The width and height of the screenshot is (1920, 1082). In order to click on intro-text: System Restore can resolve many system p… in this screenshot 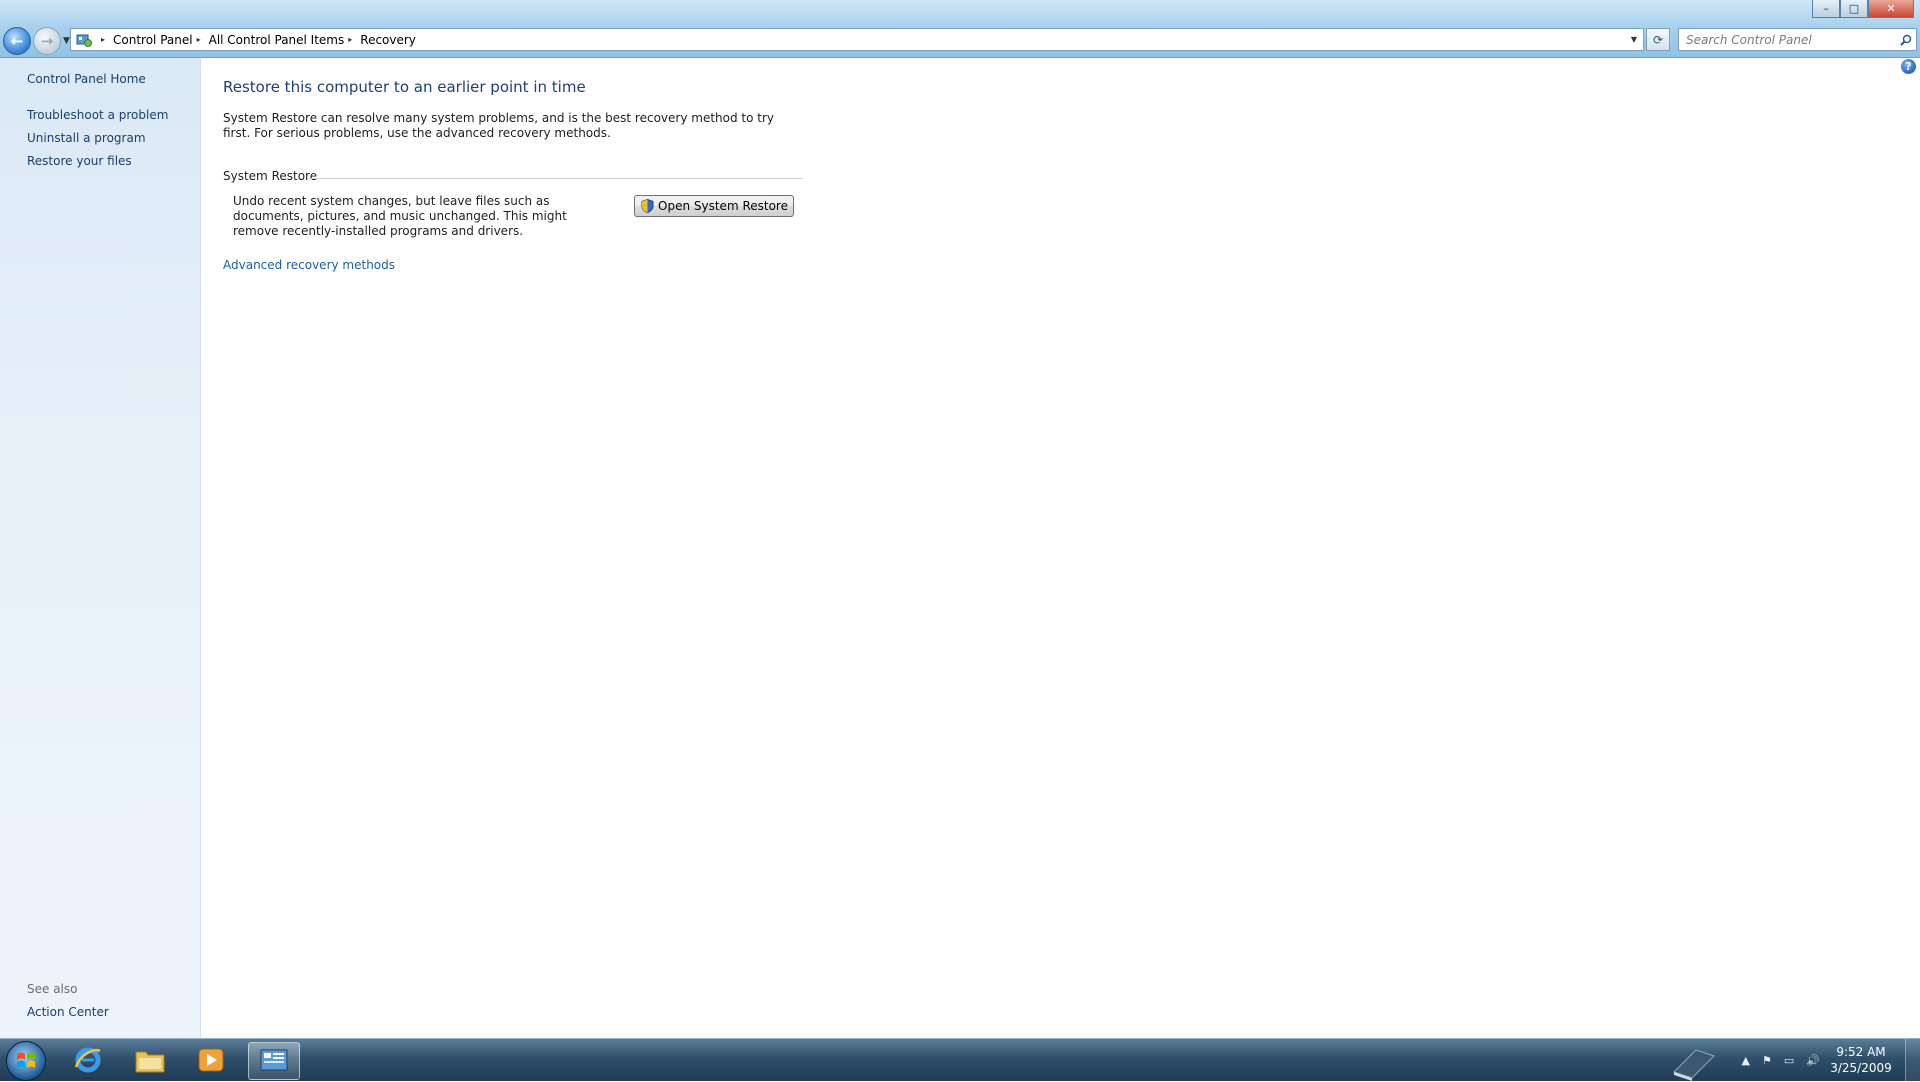, I will do `click(513, 126)`.